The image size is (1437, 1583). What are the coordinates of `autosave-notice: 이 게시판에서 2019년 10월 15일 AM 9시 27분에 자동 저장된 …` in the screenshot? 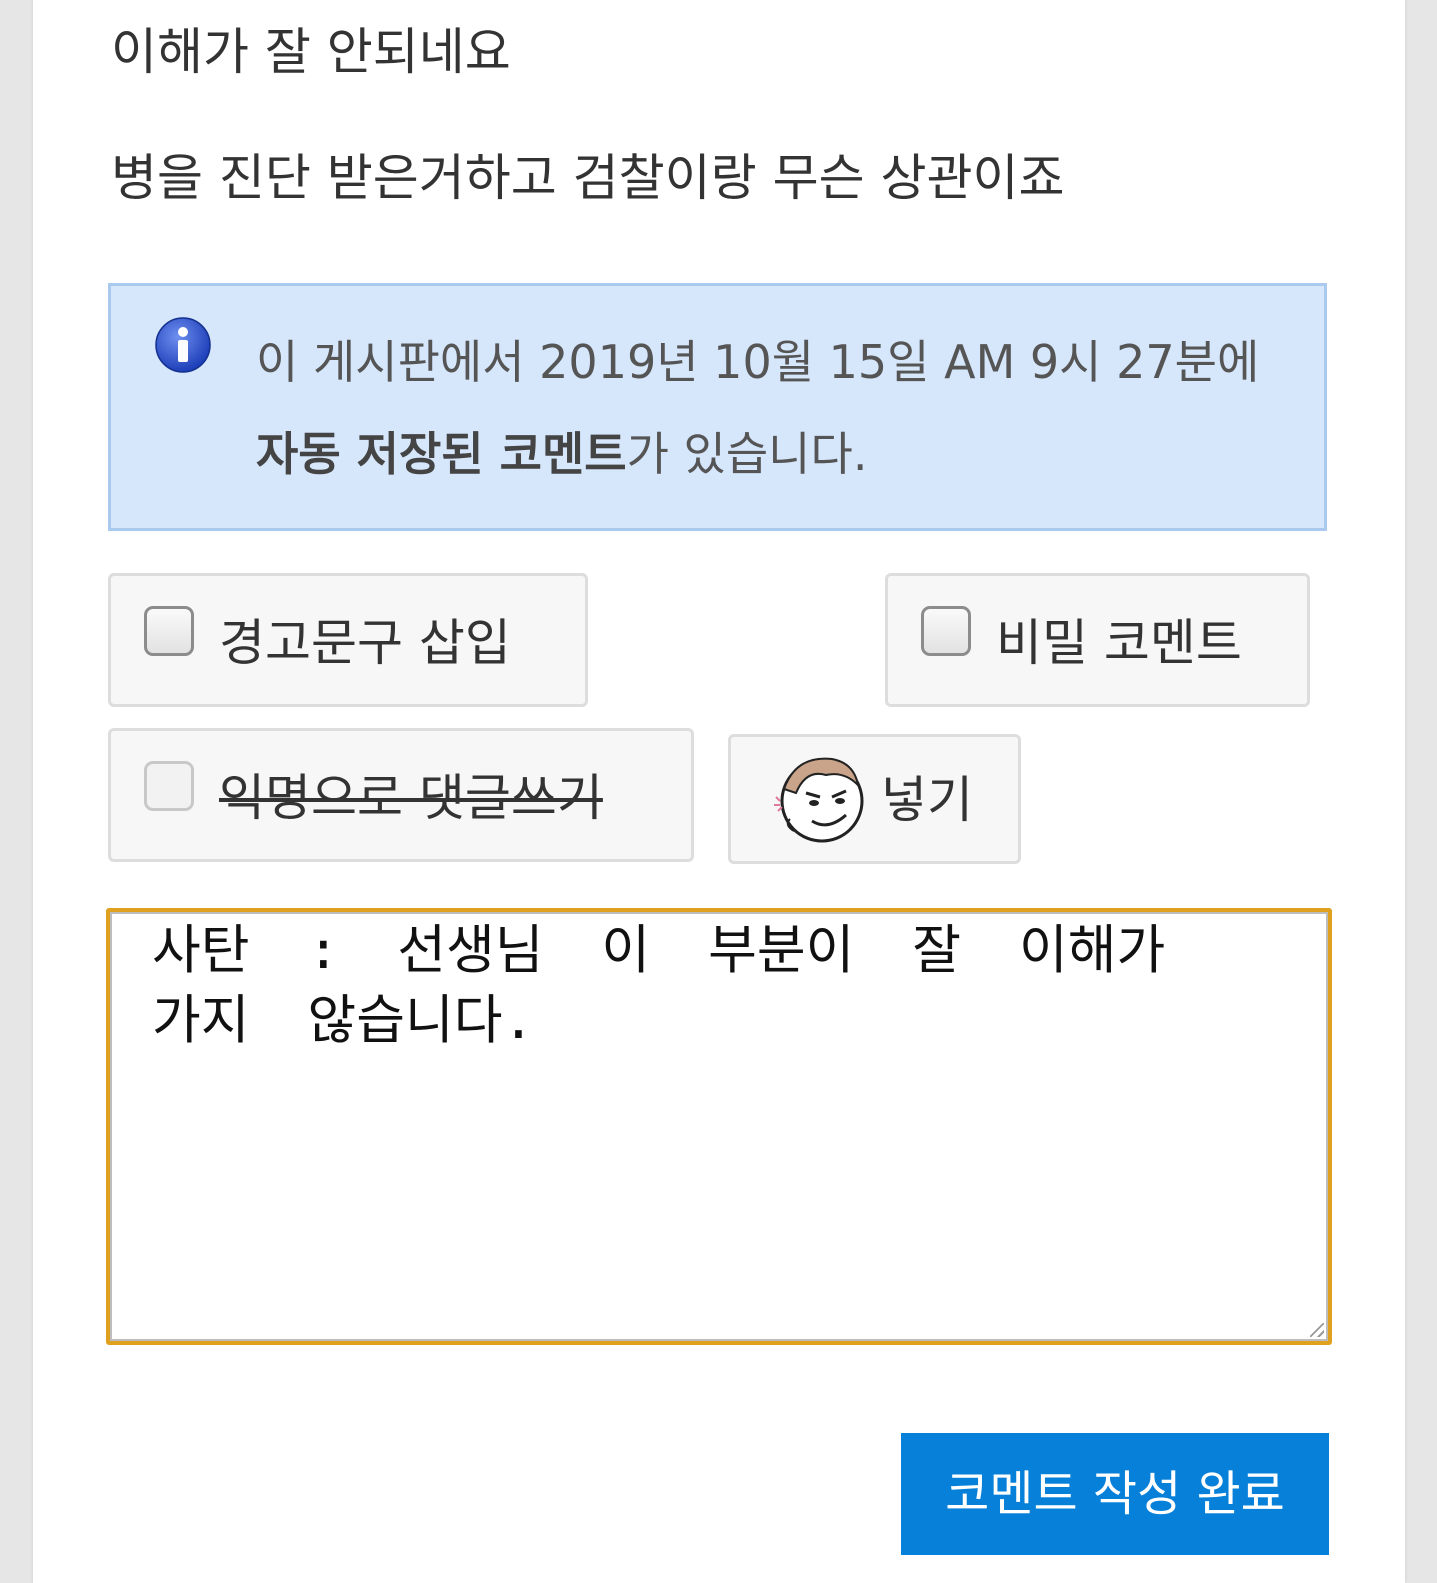 It's located at (717, 407).